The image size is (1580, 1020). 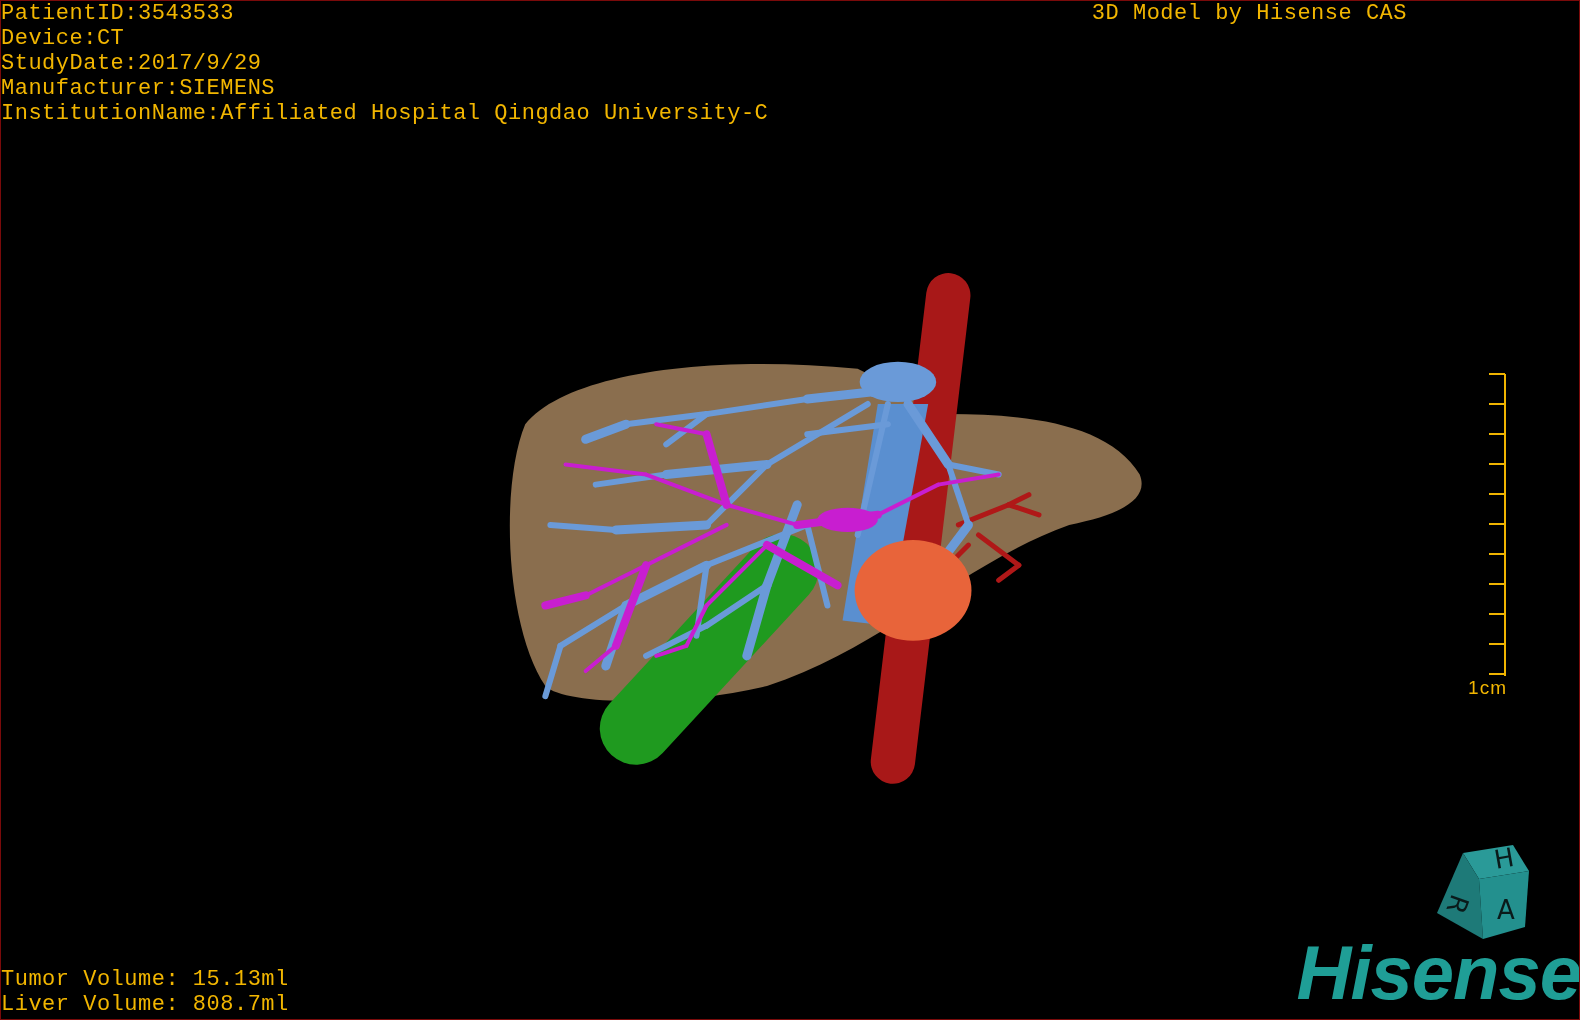 What do you see at coordinates (132, 63) in the screenshot?
I see `patient-info-line: StudyDate:2017/9/29` at bounding box center [132, 63].